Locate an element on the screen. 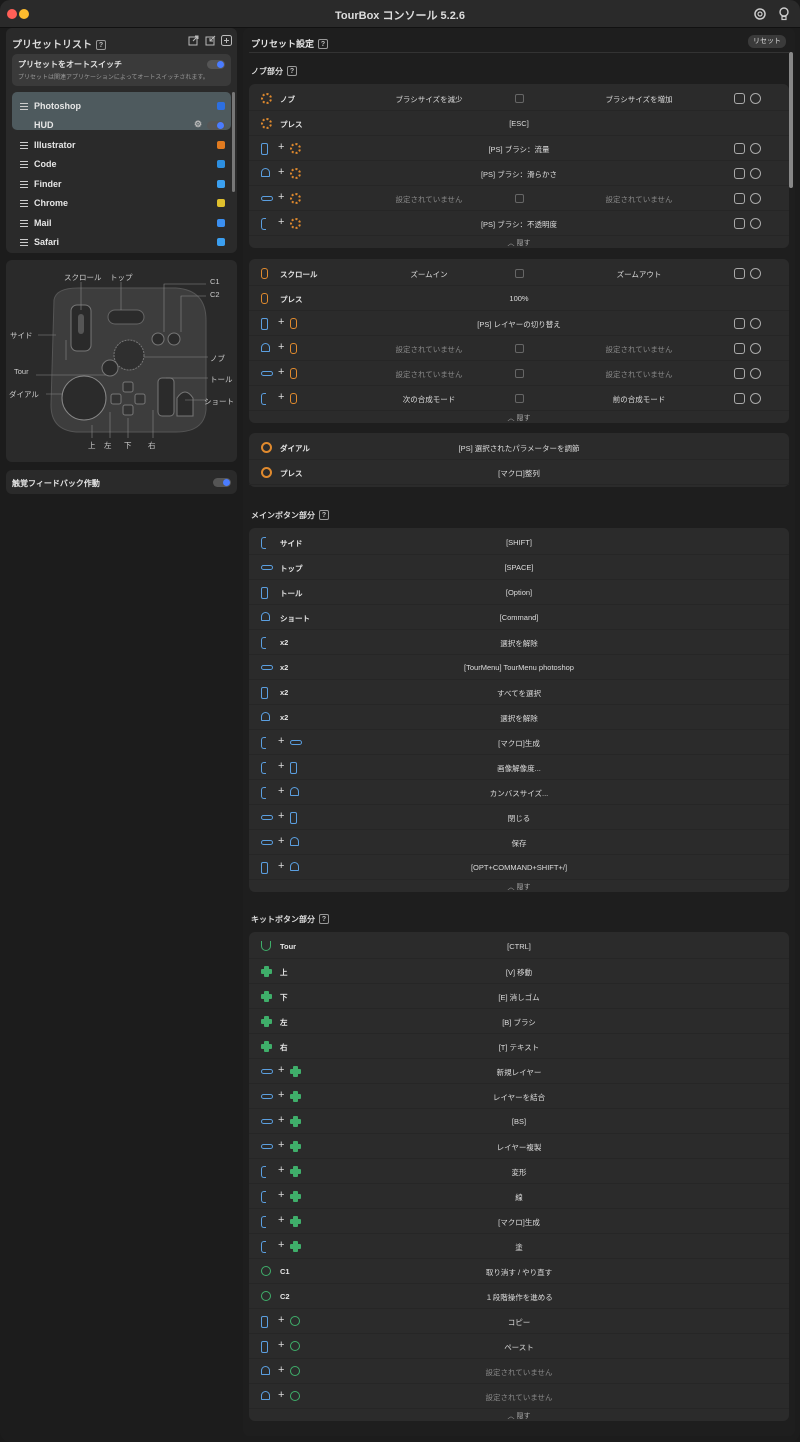 Image resolution: width=800 pixels, height=1442 pixels. action-right: ズームアウト is located at coordinates (639, 274).